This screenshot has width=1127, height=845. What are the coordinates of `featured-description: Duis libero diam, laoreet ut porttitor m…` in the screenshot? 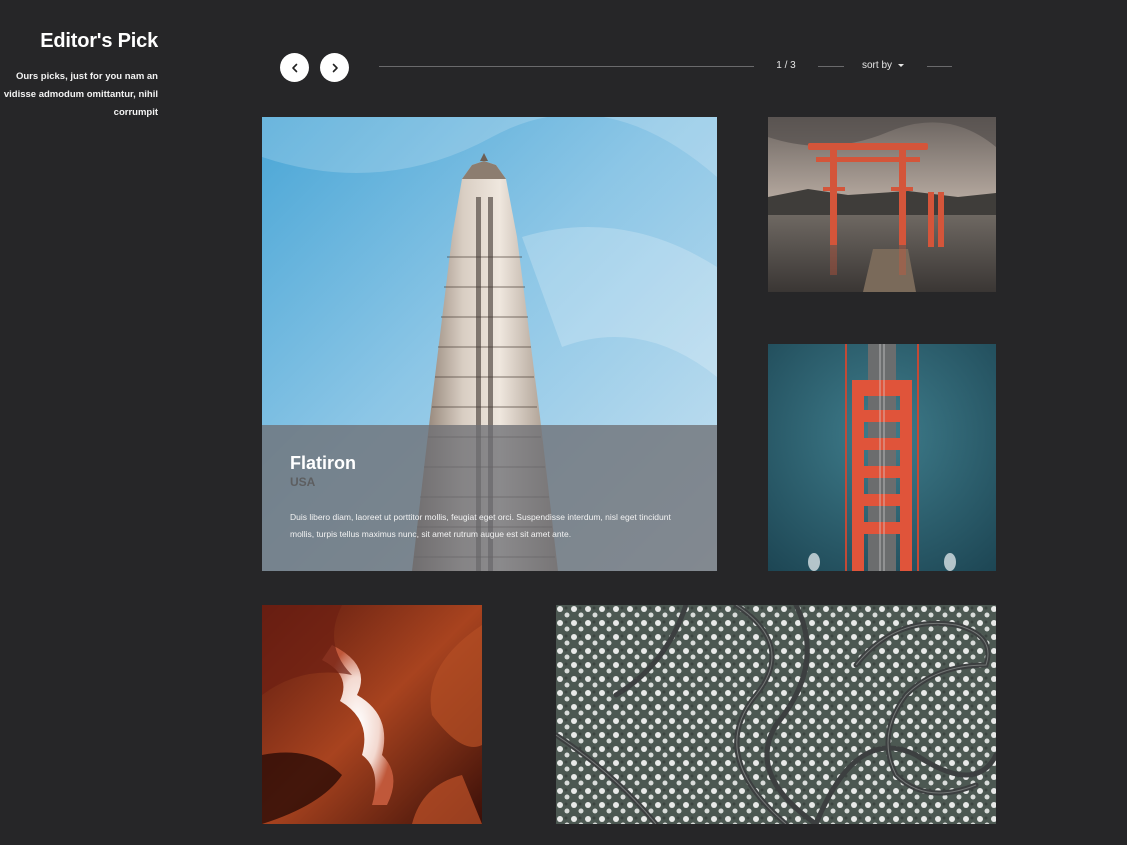 It's located at (480, 525).